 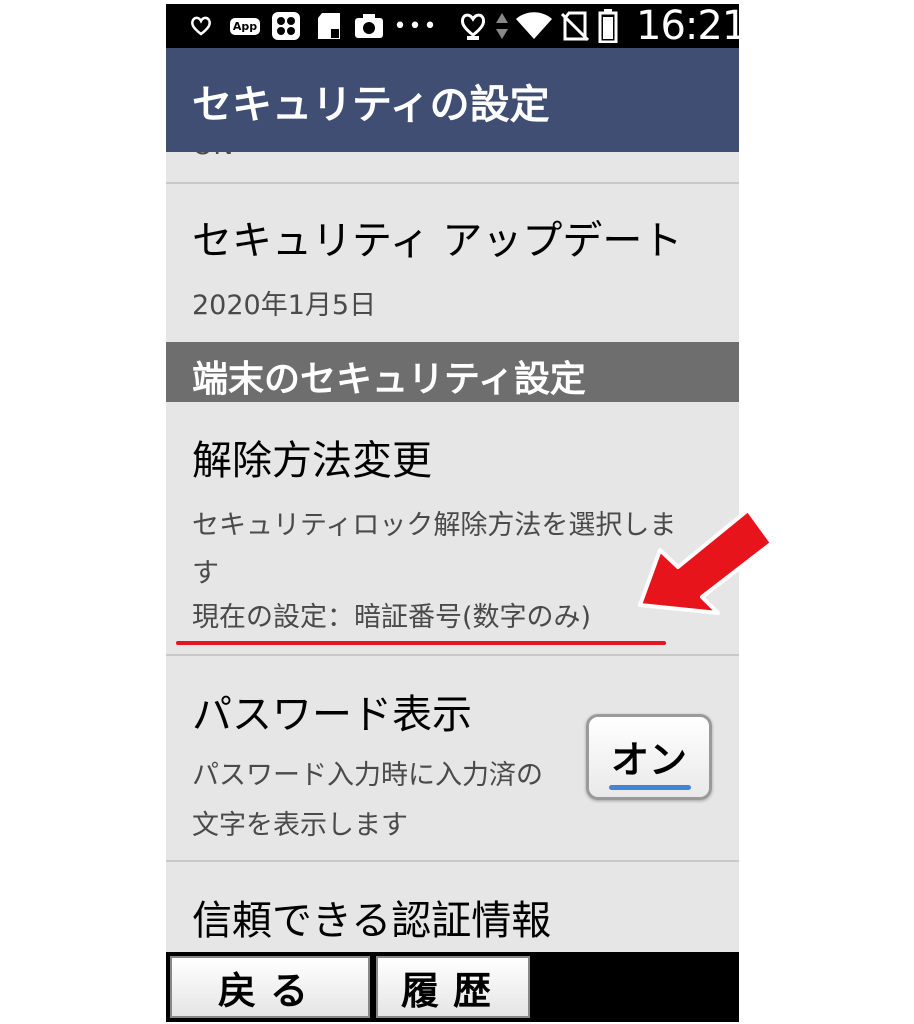 I want to click on section-header: 端末のセキュリティ設定, so click(x=452, y=372).